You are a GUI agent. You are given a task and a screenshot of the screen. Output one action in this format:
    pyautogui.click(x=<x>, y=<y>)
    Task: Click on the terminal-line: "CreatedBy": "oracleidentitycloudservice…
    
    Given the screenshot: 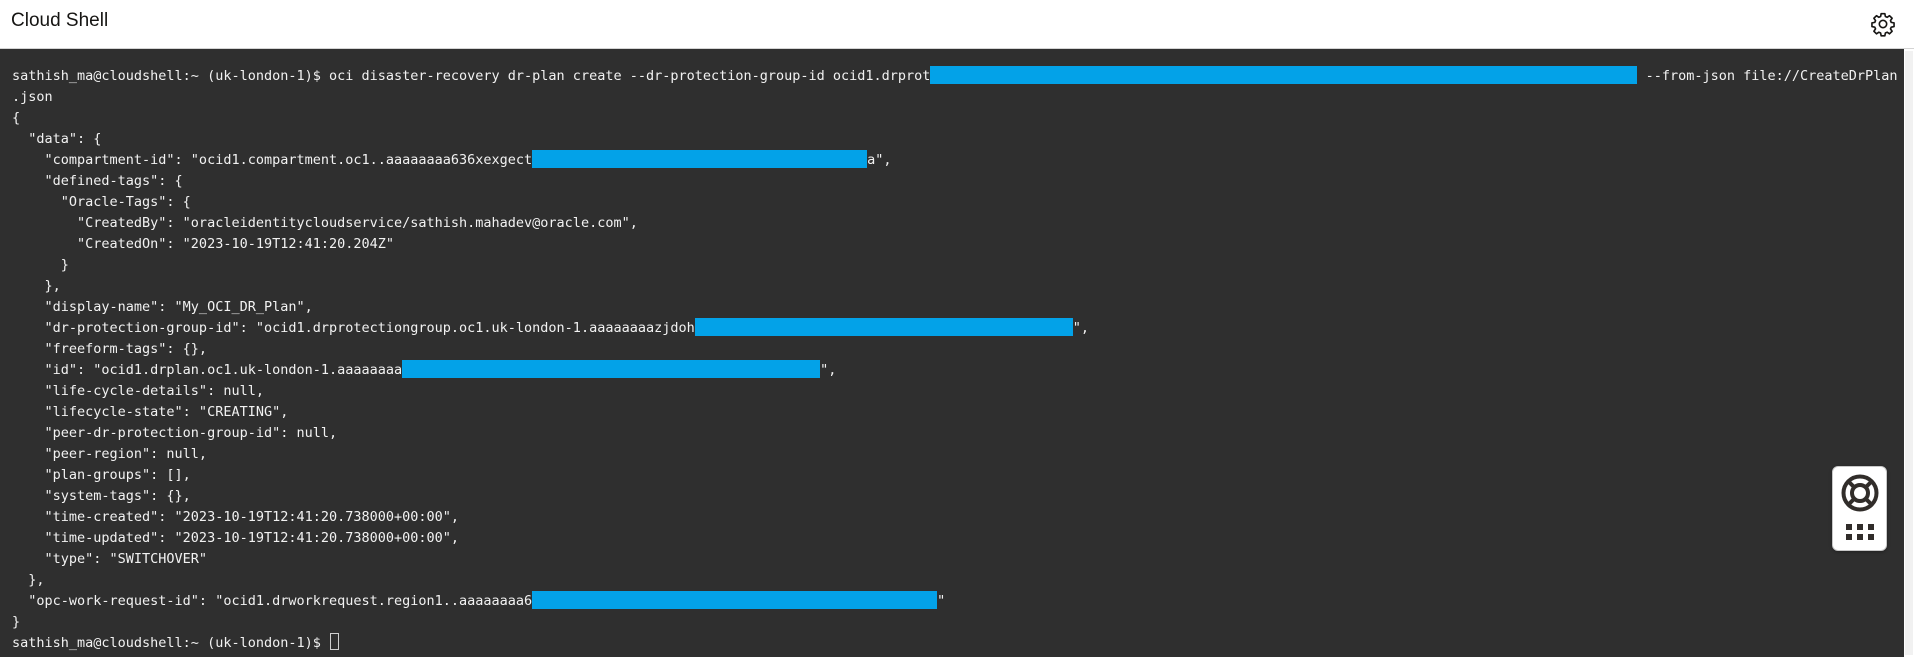 What is the action you would take?
    pyautogui.click(x=325, y=223)
    